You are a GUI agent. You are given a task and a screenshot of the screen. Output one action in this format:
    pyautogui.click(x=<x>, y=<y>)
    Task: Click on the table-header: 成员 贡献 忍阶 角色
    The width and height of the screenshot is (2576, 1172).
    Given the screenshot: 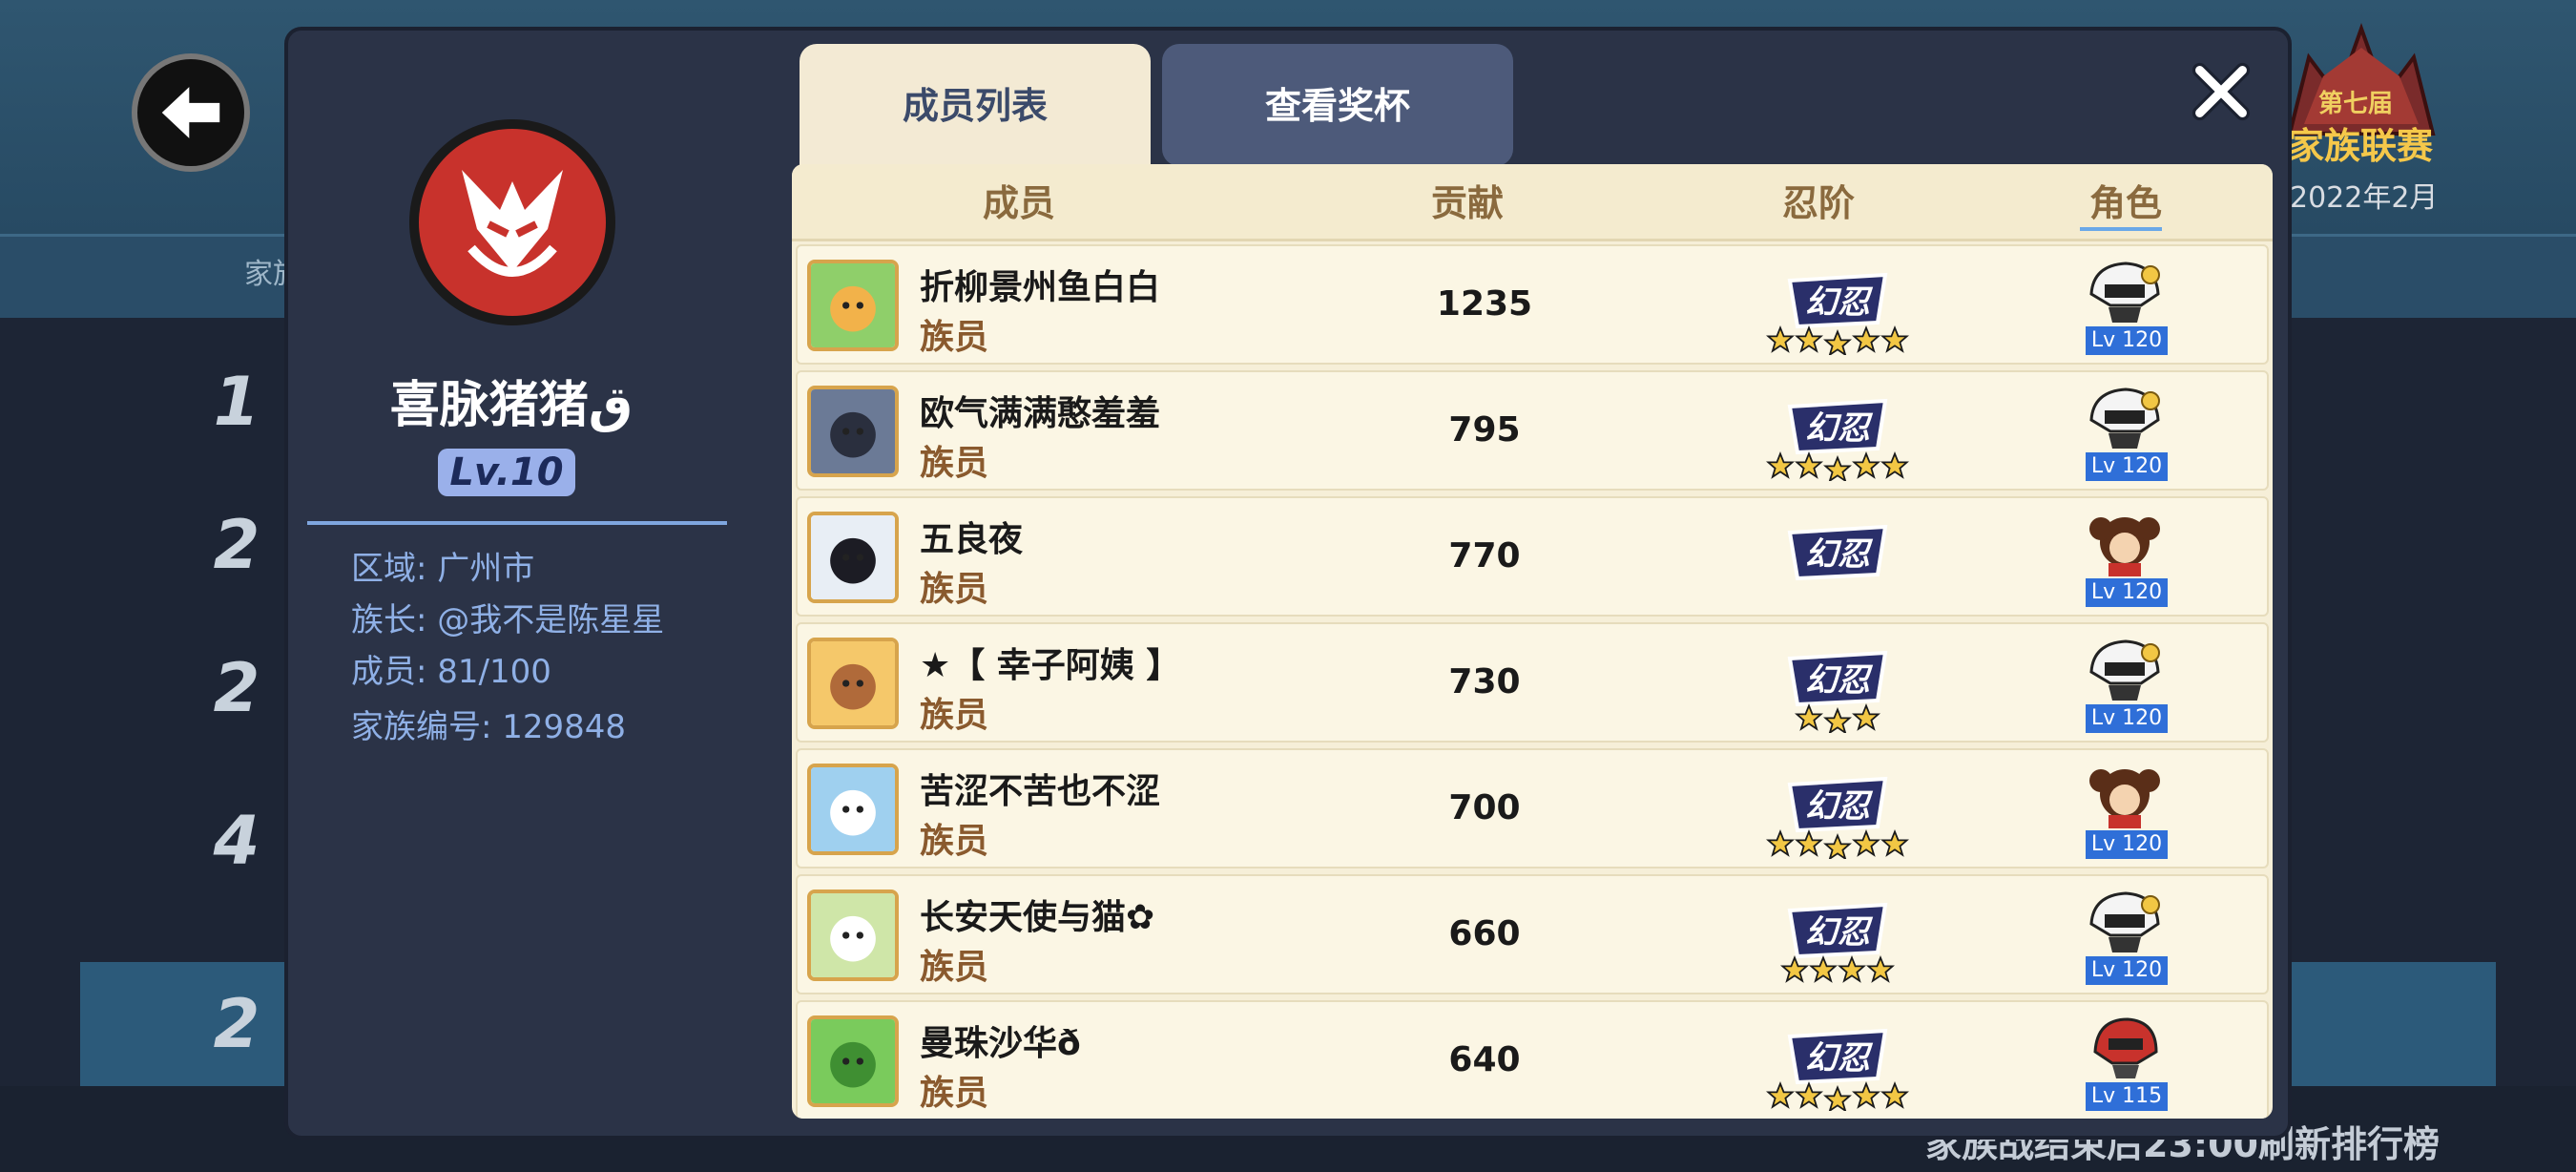 What is the action you would take?
    pyautogui.click(x=1532, y=202)
    